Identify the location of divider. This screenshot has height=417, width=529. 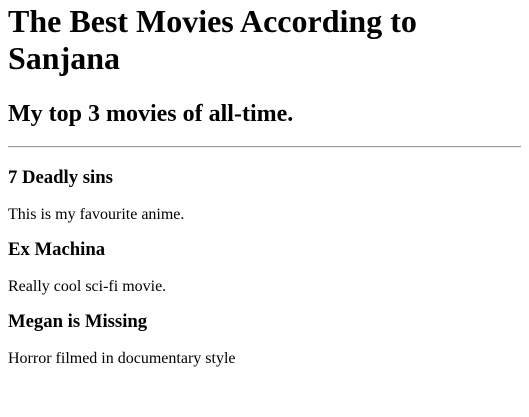
(264, 147).